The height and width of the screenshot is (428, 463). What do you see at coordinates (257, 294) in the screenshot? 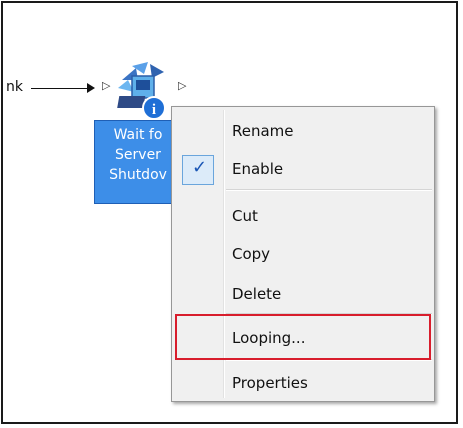
I see `menu-item-label: Delete` at bounding box center [257, 294].